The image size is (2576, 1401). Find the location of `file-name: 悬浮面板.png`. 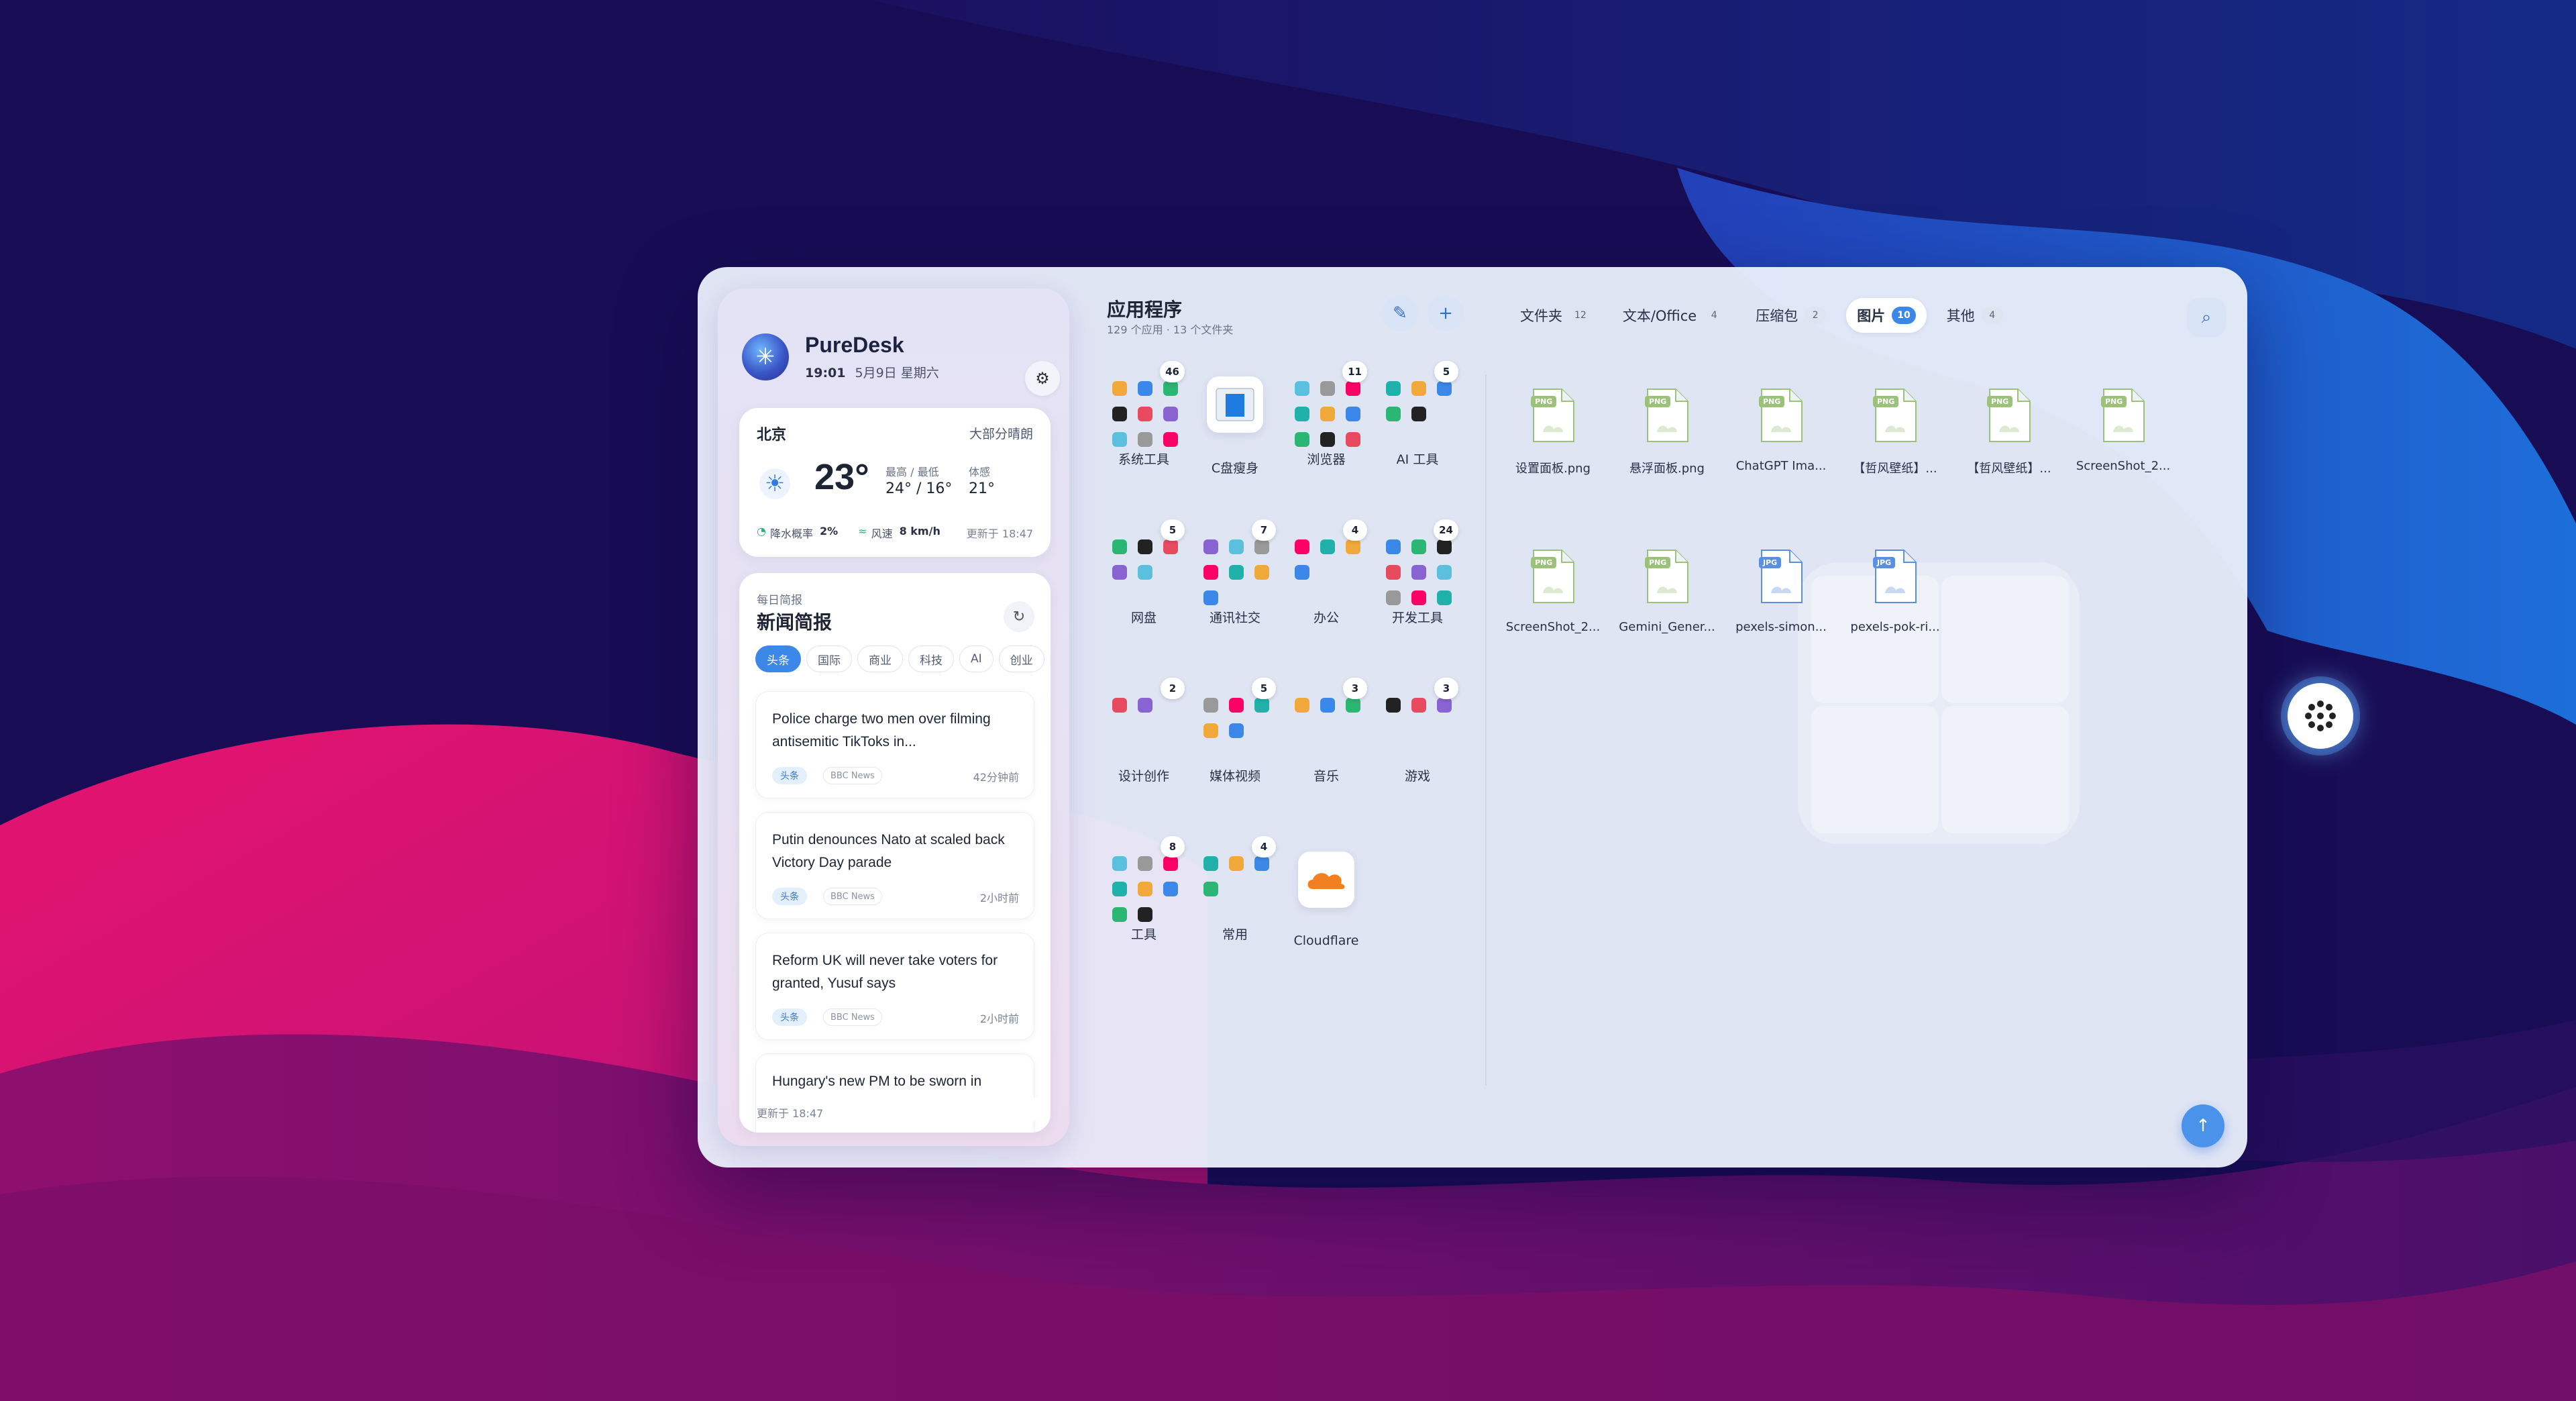

file-name: 悬浮面板.png is located at coordinates (1667, 469).